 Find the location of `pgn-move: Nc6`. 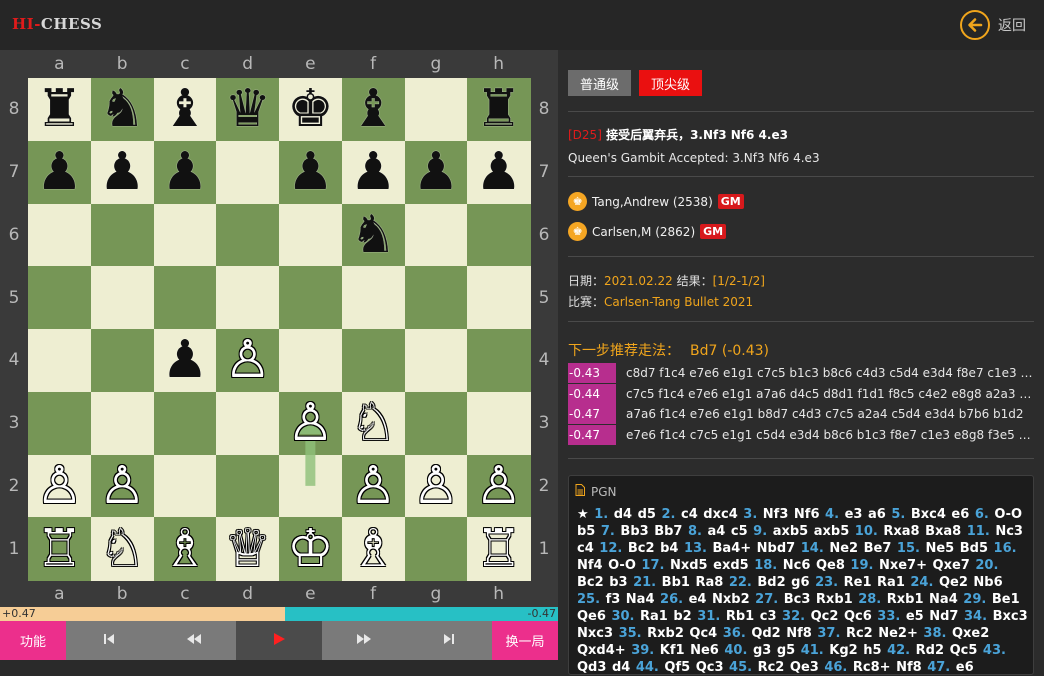

pgn-move: Nc6 is located at coordinates (797, 565).